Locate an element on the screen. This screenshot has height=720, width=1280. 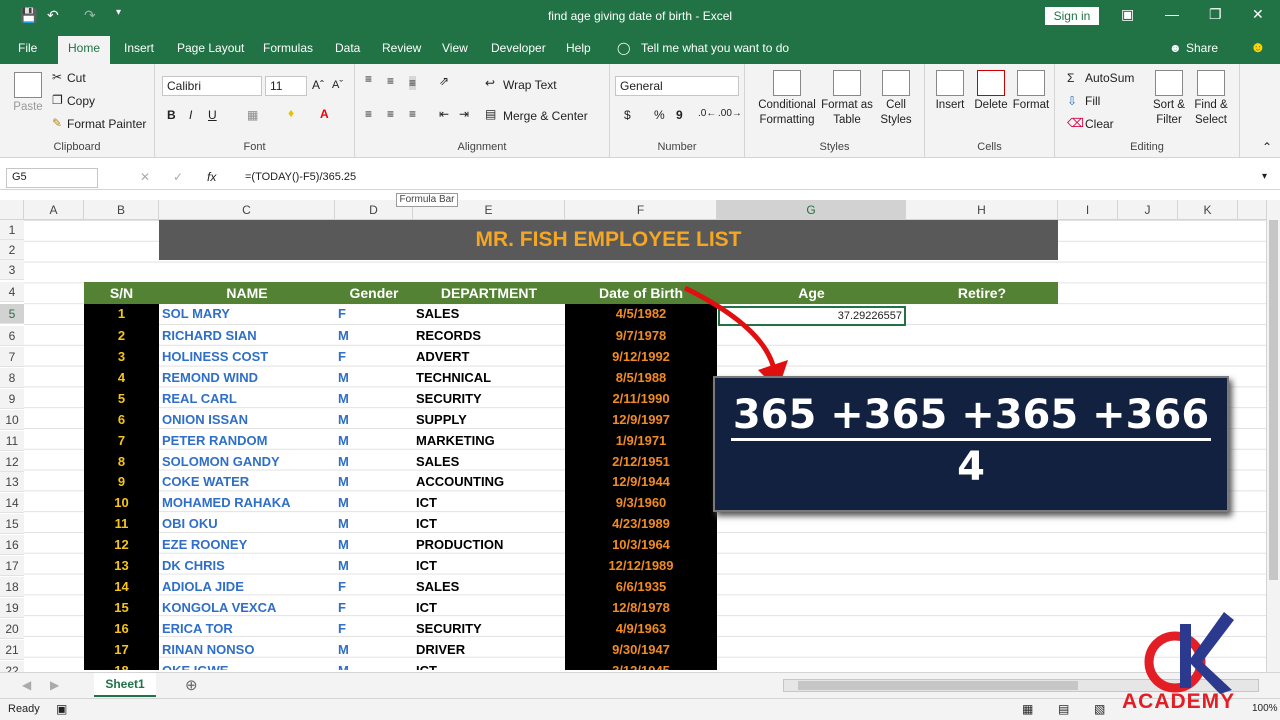
column-header: G is located at coordinates (811, 210).